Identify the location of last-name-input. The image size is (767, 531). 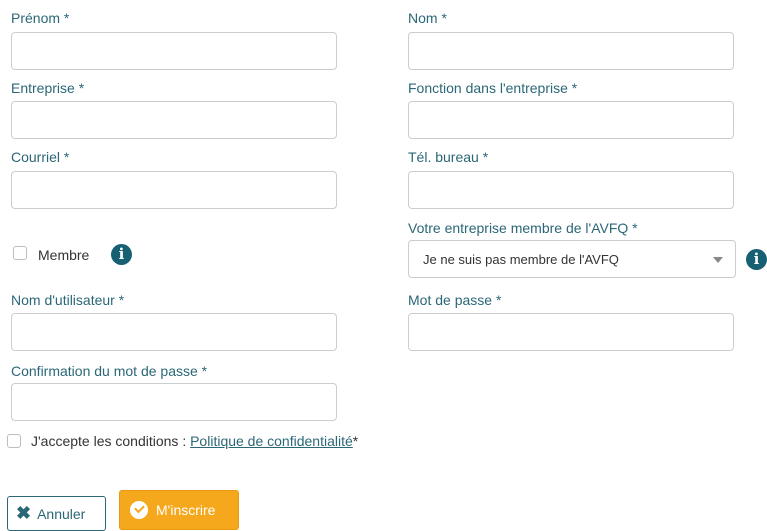
(571, 51).